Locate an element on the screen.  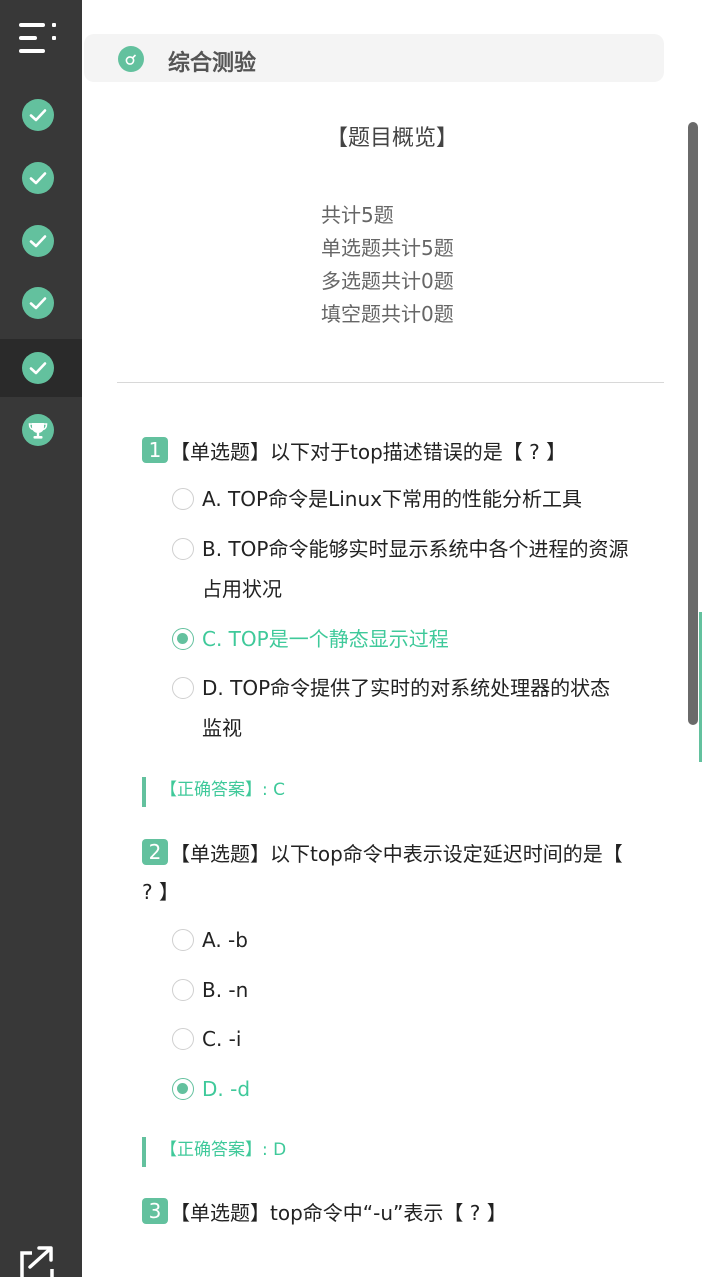
question-1-option-c: C. TOP是一个静态显示过程 is located at coordinates (412, 639).